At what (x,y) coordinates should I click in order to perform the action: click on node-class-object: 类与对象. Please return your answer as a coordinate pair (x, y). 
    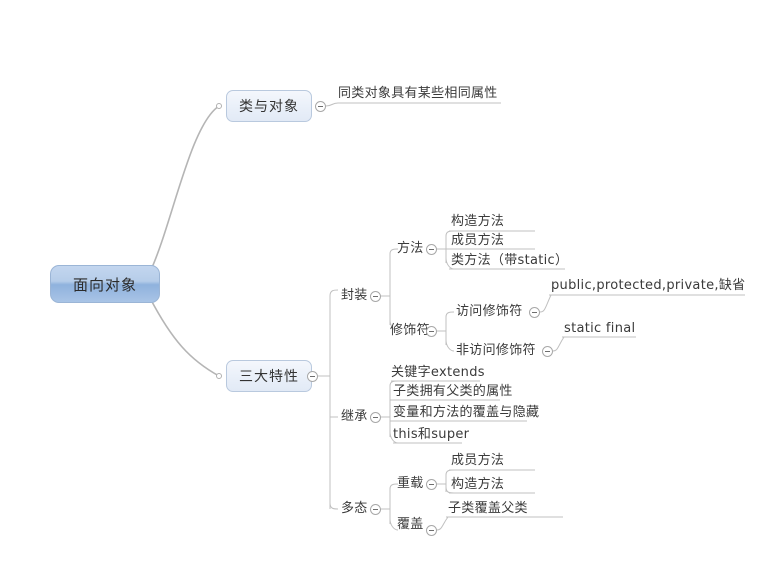
    Looking at the image, I should click on (269, 106).